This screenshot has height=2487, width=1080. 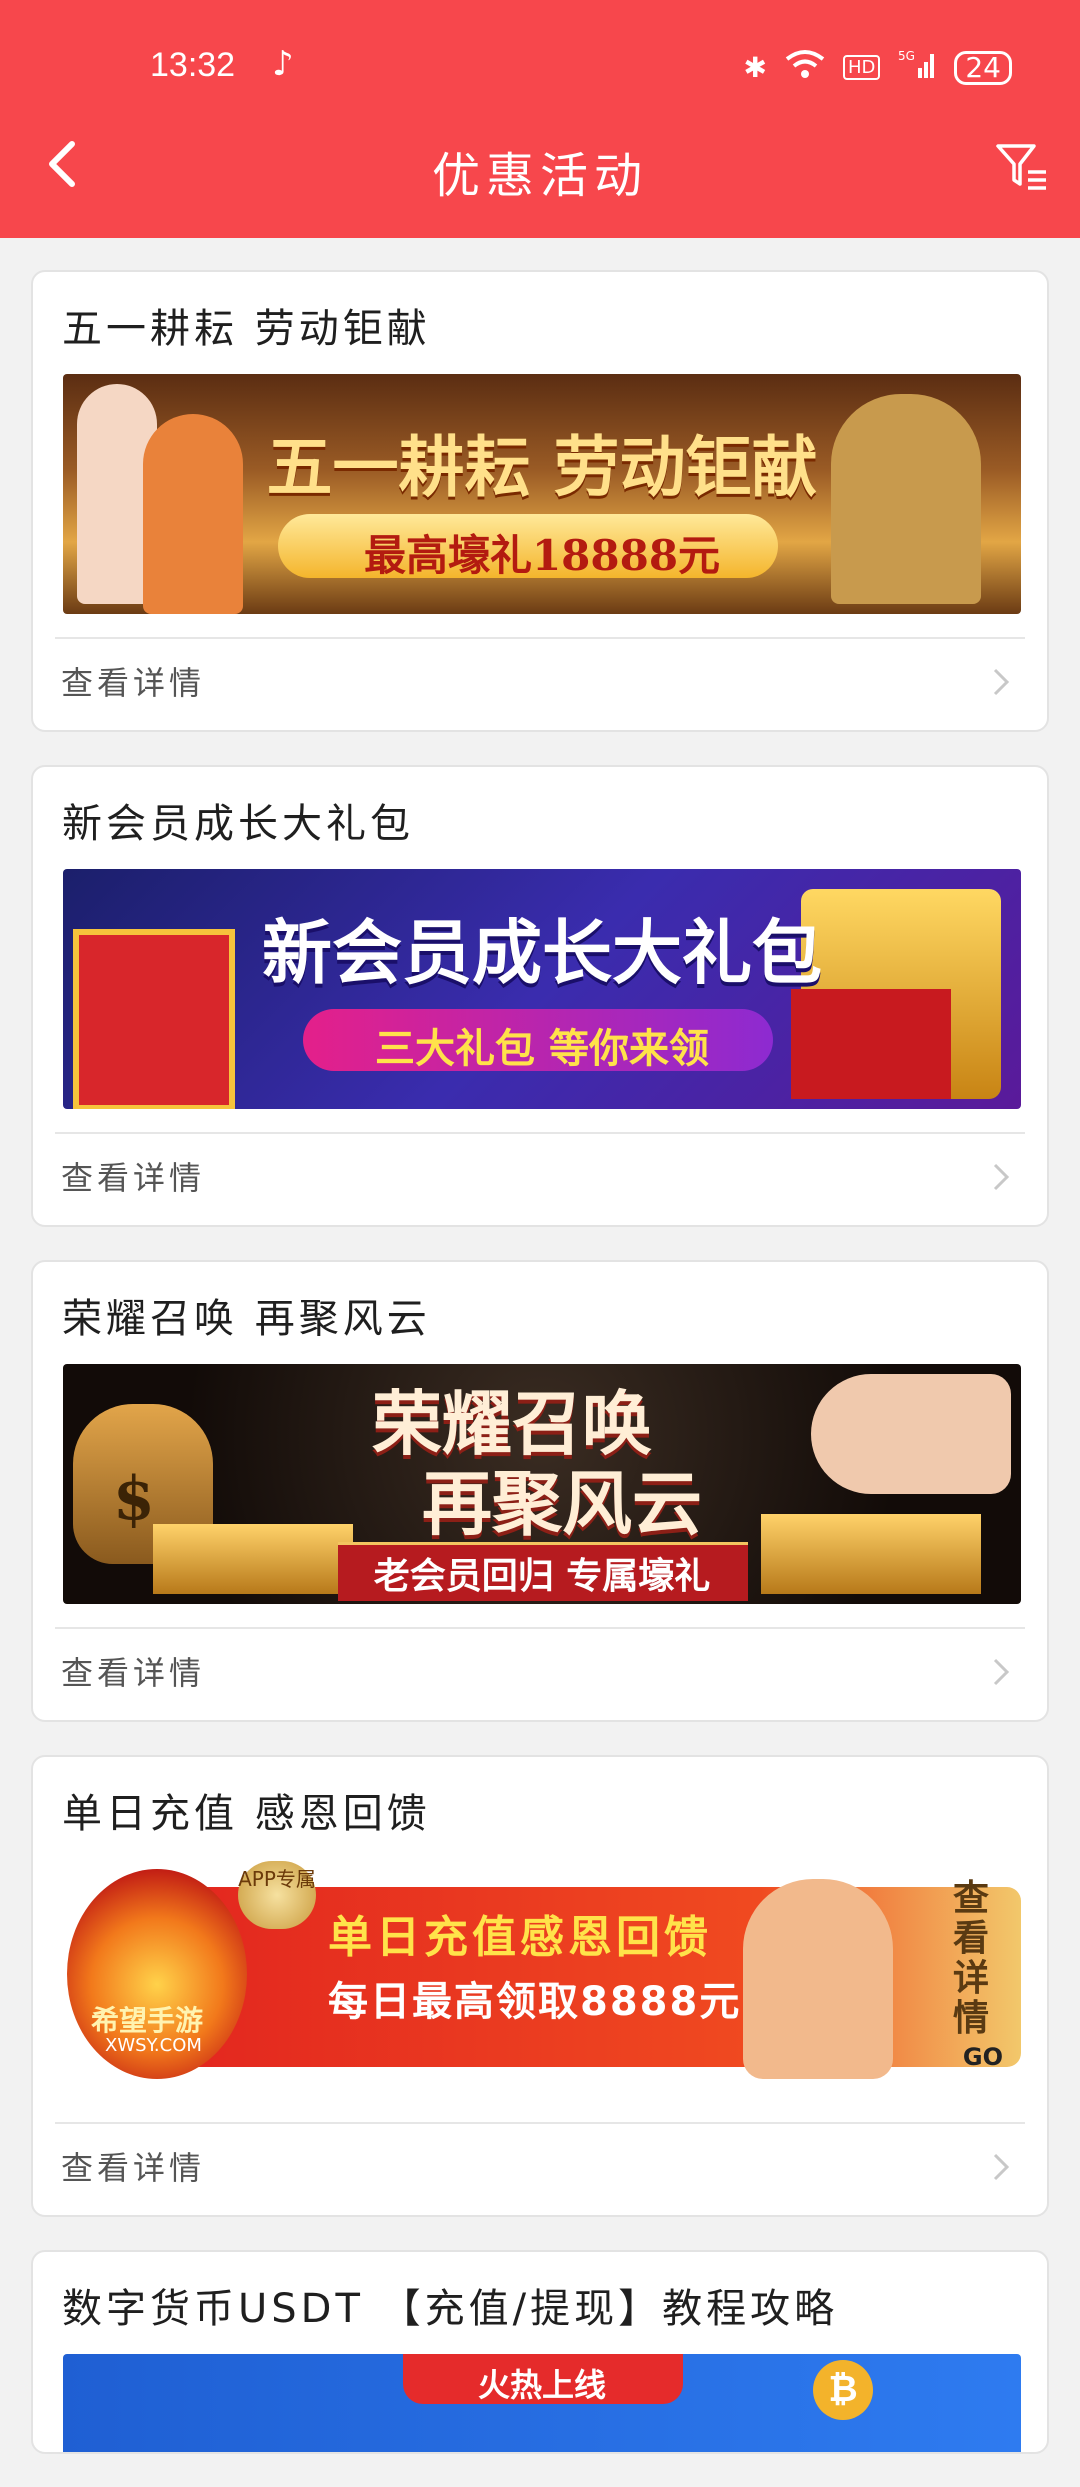 I want to click on promotion-banner: 五一耕耘 劳动钜献 最高壕礼18888元, so click(x=542, y=494).